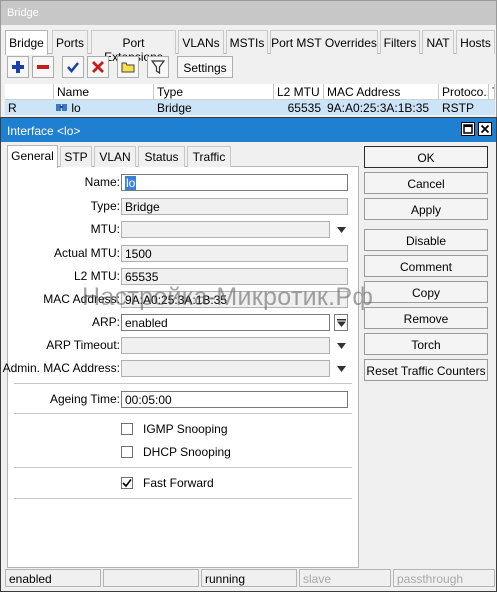 This screenshot has width=497, height=592. Describe the element at coordinates (444, 578) in the screenshot. I see `status-passthrough: passthrough` at that location.